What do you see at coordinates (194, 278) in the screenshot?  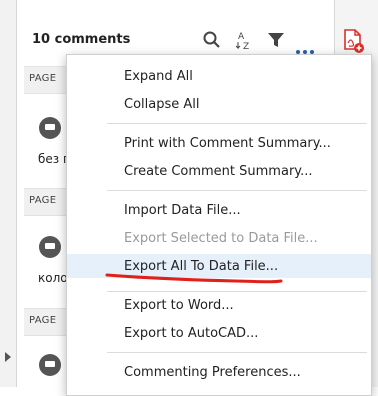 I see `red-underline-annotation` at bounding box center [194, 278].